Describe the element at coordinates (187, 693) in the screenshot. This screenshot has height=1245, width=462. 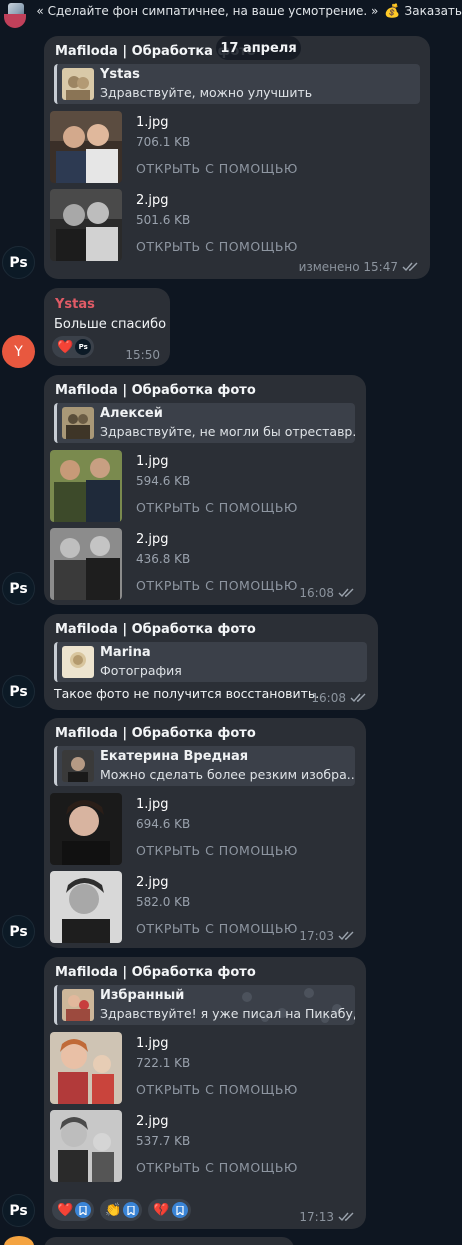
I see `message-text: Такое фото не получится восстановить.` at that location.